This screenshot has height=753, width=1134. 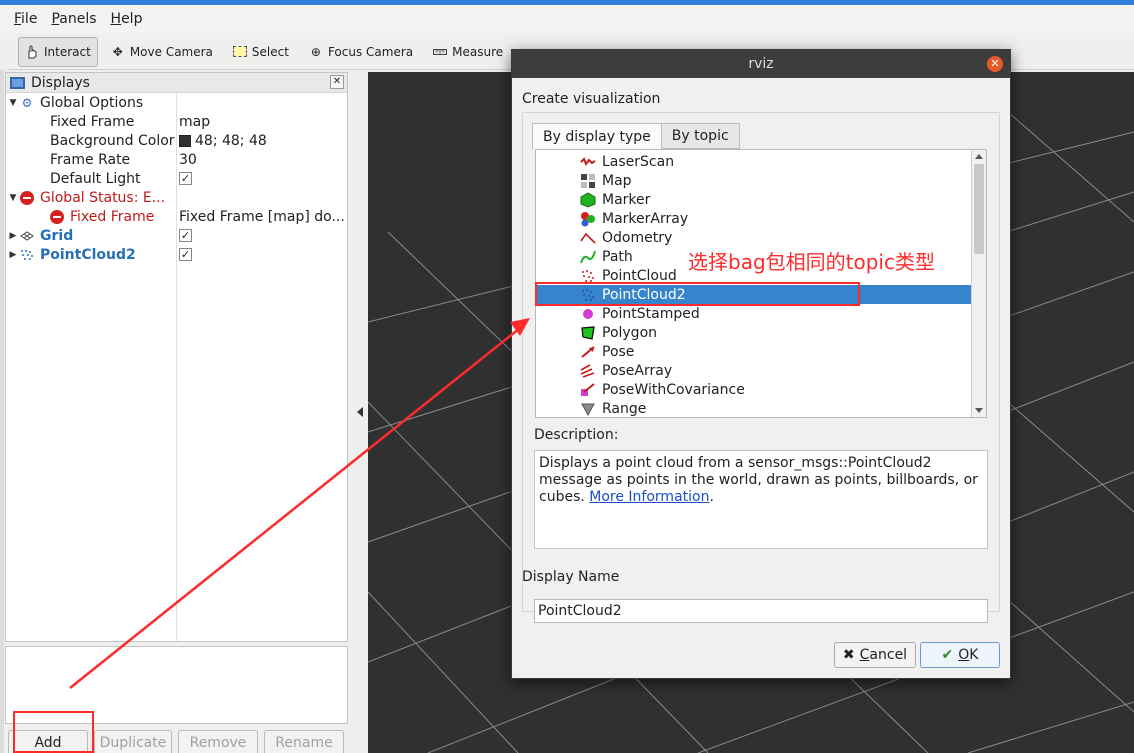 What do you see at coordinates (591, 99) in the screenshot?
I see `create-visualization-label: Create visualization` at bounding box center [591, 99].